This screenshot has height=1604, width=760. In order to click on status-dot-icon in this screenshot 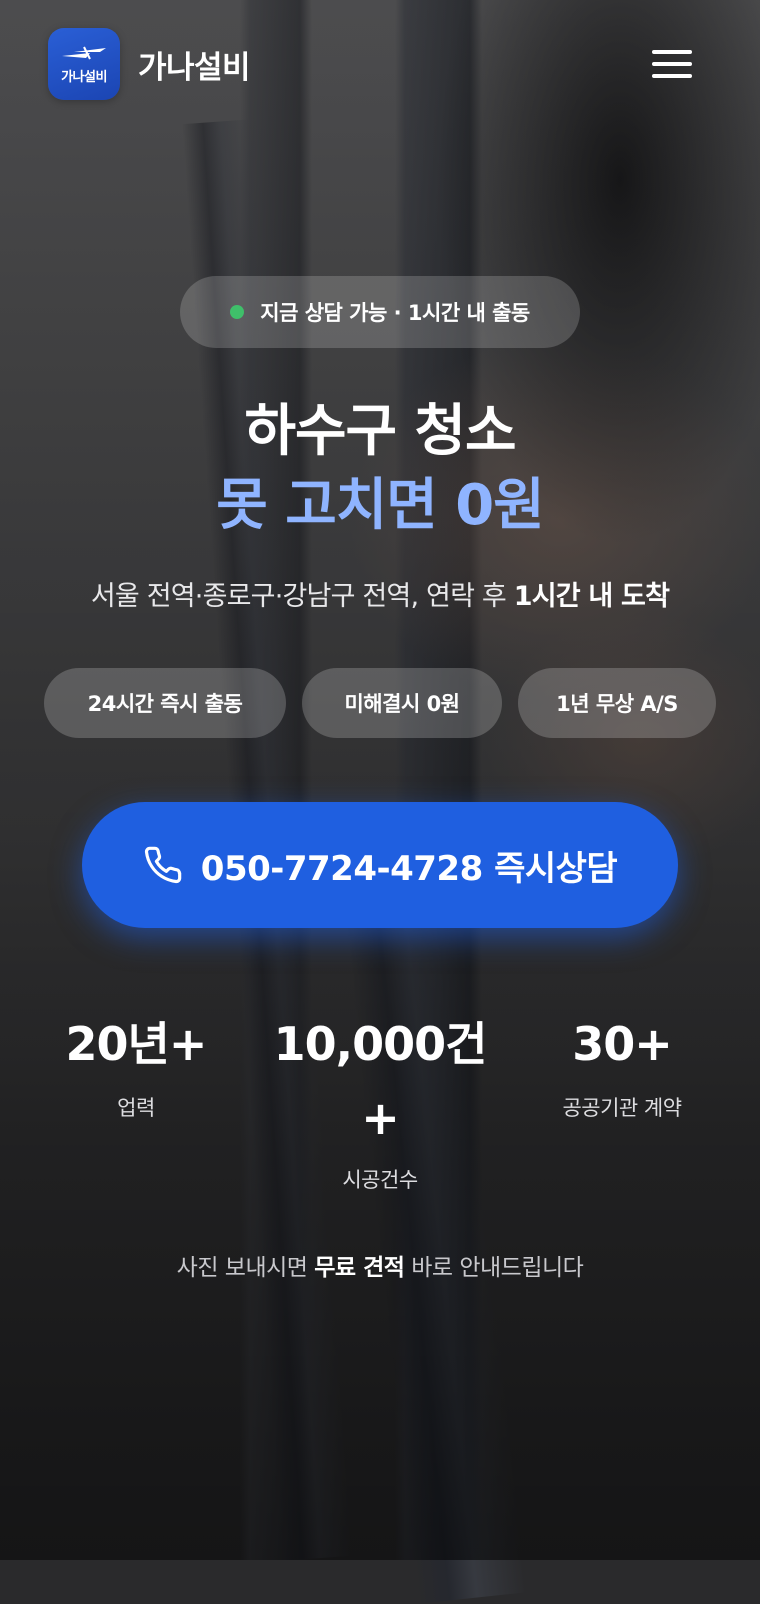, I will do `click(237, 312)`.